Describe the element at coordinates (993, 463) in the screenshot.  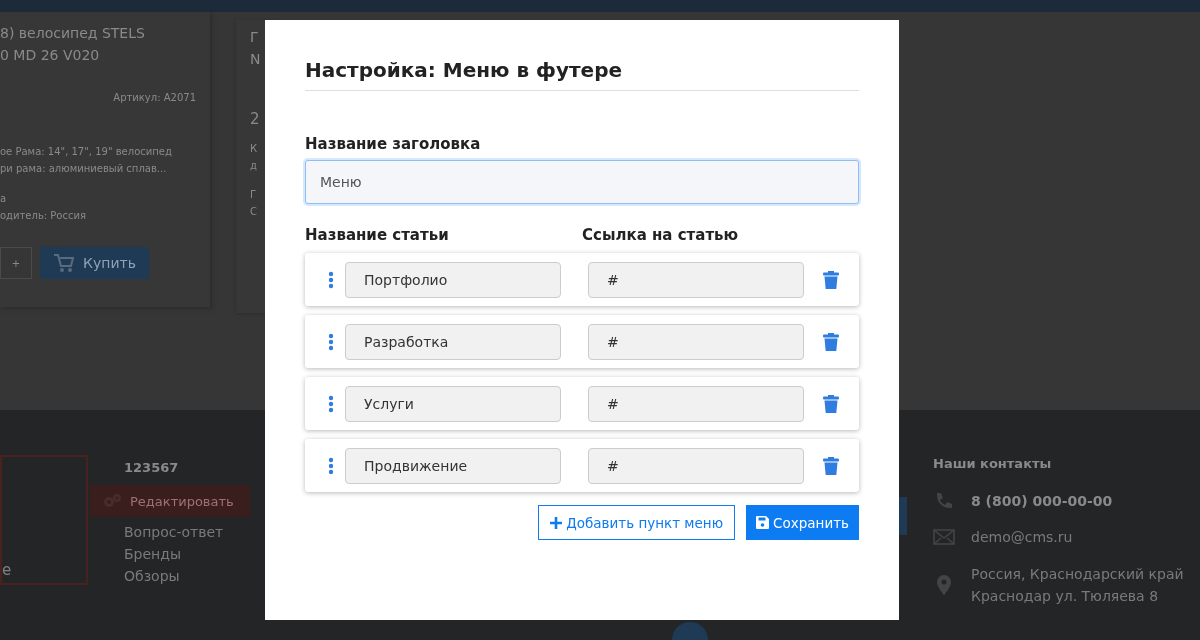
I see `contacts-title: Наши контакты` at that location.